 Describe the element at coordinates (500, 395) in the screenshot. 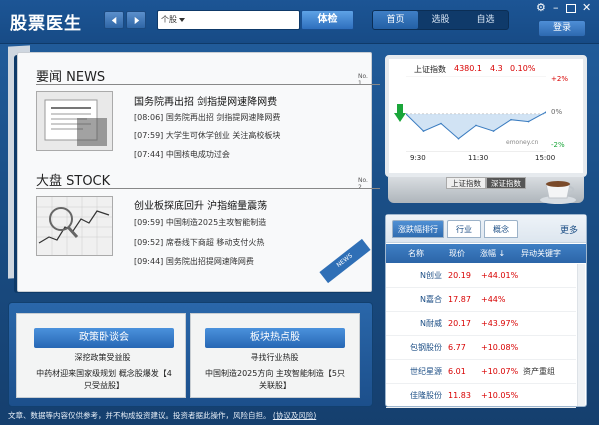

I see `cell-change: +10.05%` at that location.